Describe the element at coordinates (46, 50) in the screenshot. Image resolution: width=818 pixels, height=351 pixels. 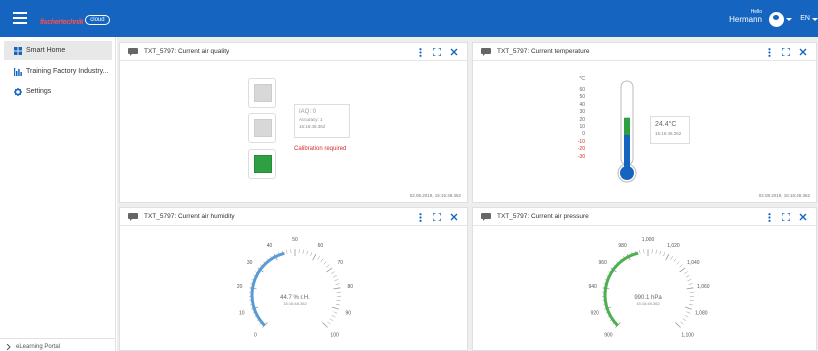
I see `sidebar-item-label: Smart Home` at that location.